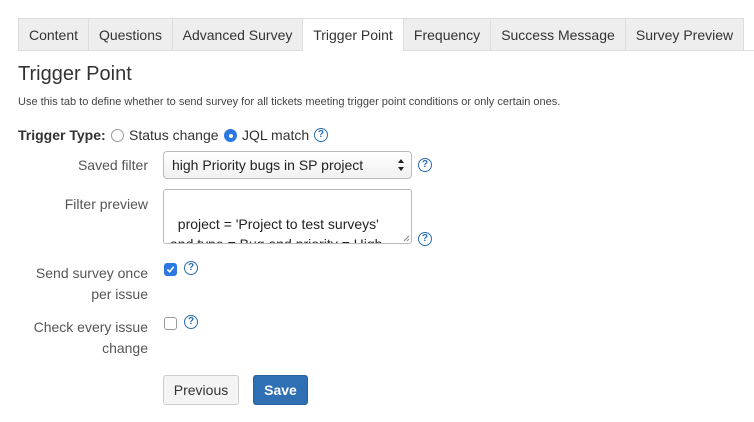 The image size is (754, 422). Describe the element at coordinates (174, 135) in the screenshot. I see `status-change-label: Status change` at that location.